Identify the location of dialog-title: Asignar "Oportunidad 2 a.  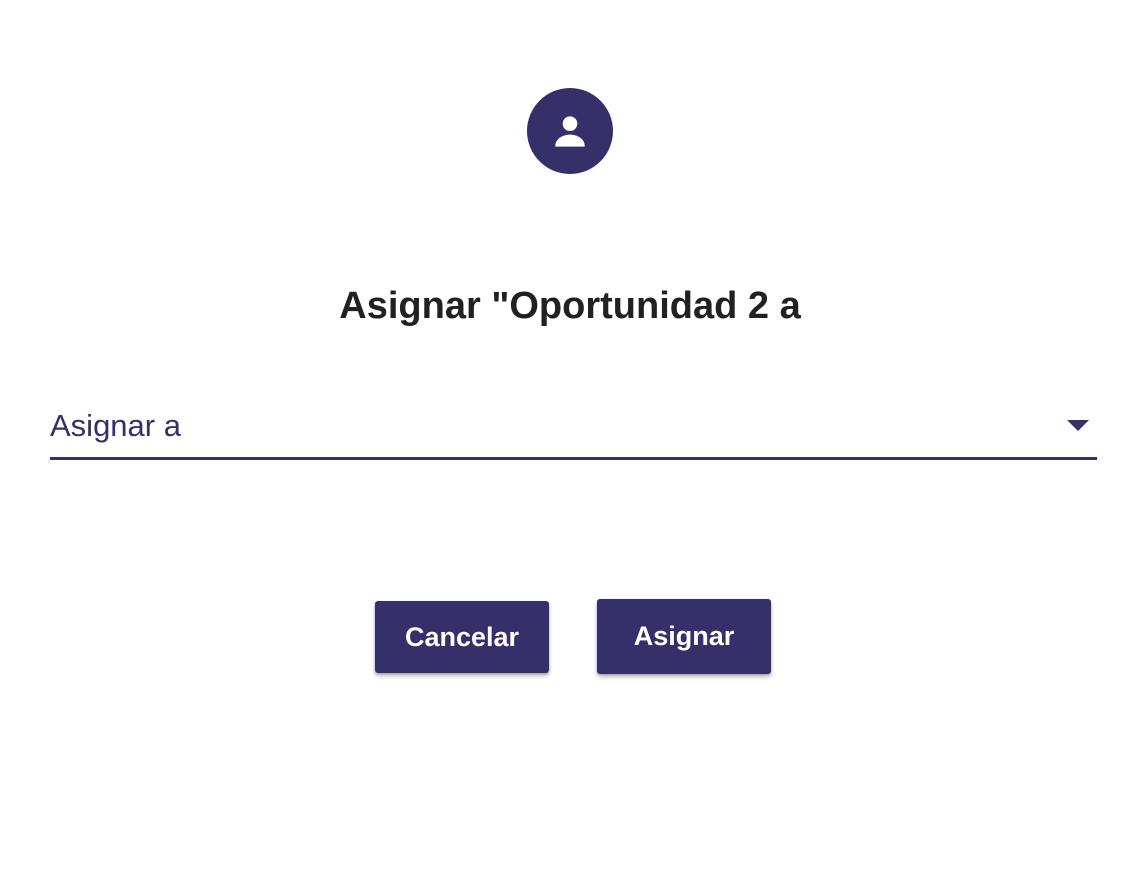
(570, 306).